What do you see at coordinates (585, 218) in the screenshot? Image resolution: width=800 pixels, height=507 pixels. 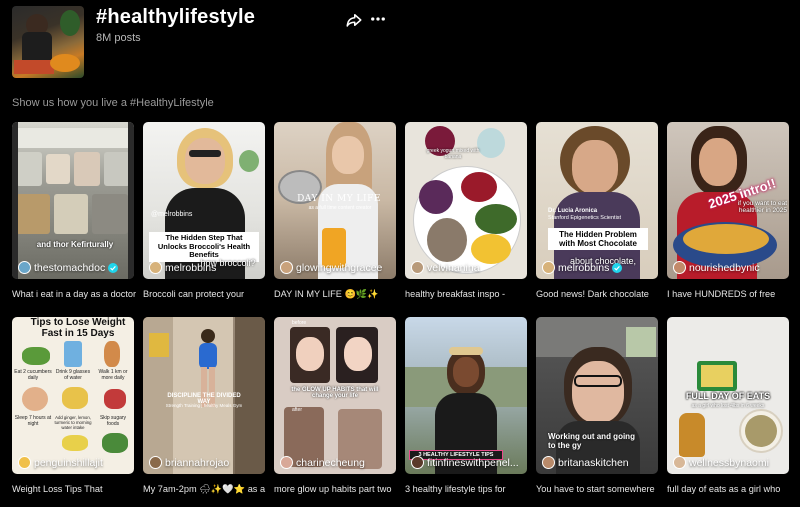 I see `video-overlay-role: Stanford Epigenetics Scientist` at bounding box center [585, 218].